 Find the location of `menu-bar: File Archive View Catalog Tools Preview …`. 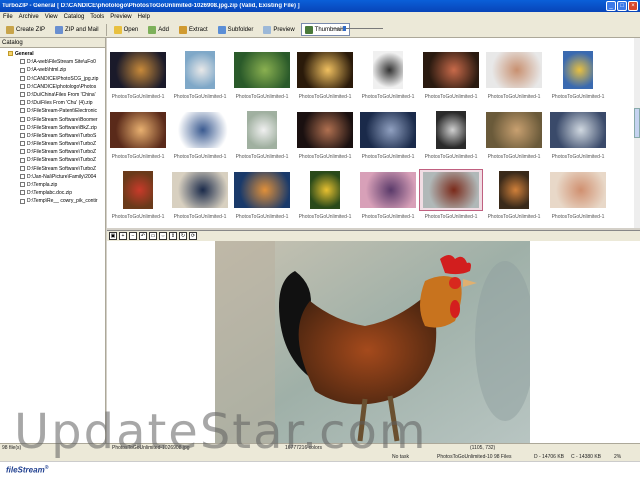

menu-bar: File Archive View Catalog Tools Preview … is located at coordinates (320, 17).